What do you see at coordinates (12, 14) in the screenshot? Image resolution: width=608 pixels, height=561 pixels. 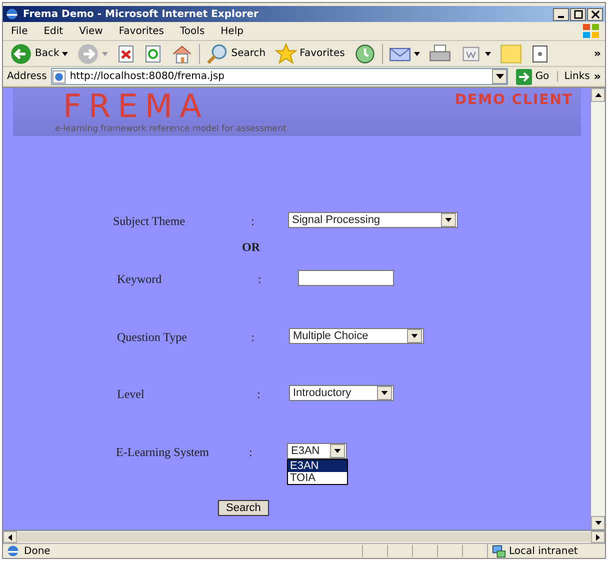 I see `browser-icon` at bounding box center [12, 14].